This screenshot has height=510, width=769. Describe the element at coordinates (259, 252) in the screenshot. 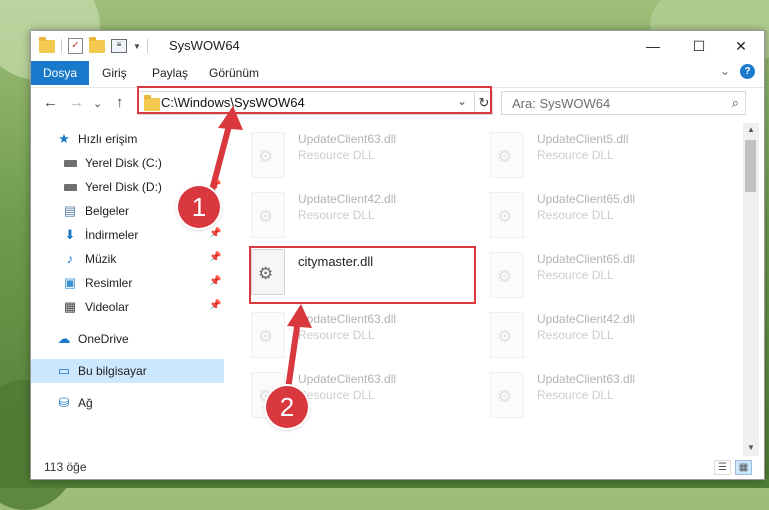

I see `annotation-arrows` at that location.